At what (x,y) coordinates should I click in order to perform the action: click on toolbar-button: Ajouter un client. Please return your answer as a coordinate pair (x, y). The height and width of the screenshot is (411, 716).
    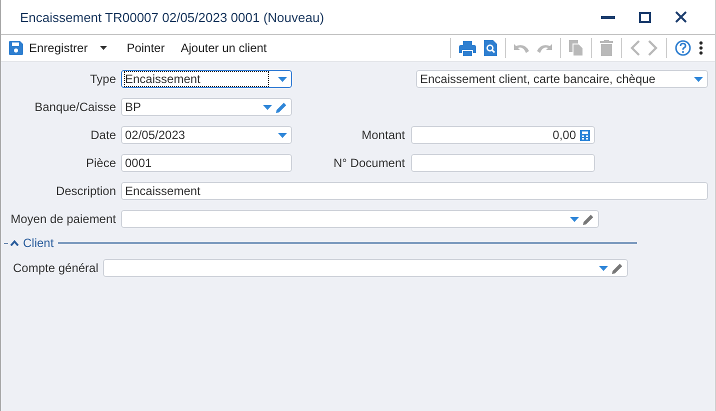
    Looking at the image, I should click on (226, 48).